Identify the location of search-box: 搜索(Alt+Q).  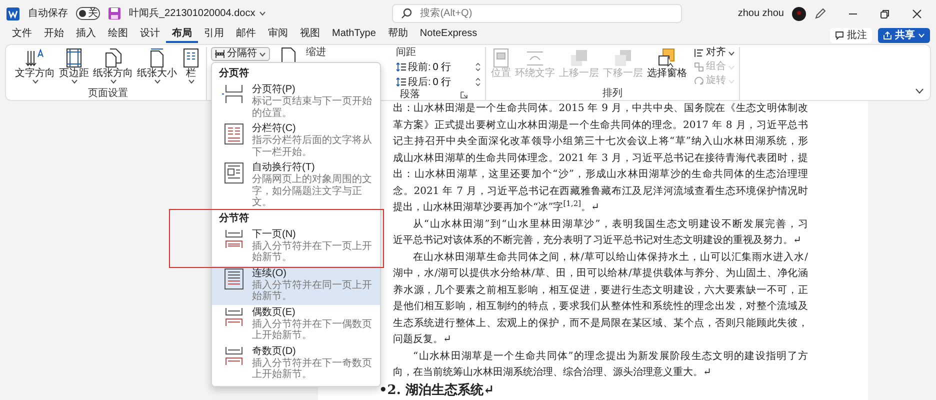
(537, 13).